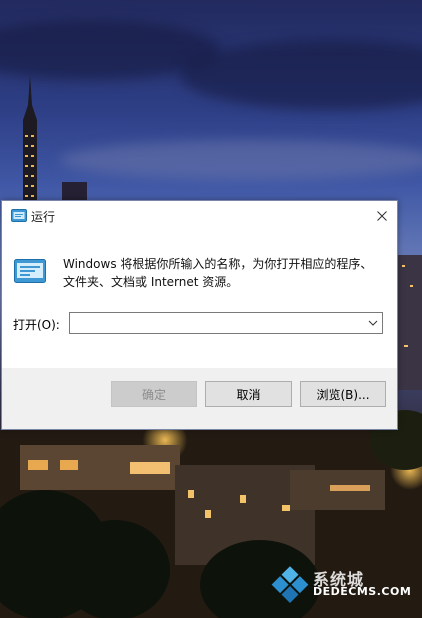 The width and height of the screenshot is (422, 618). What do you see at coordinates (115, 569) in the screenshot?
I see `tree` at bounding box center [115, 569].